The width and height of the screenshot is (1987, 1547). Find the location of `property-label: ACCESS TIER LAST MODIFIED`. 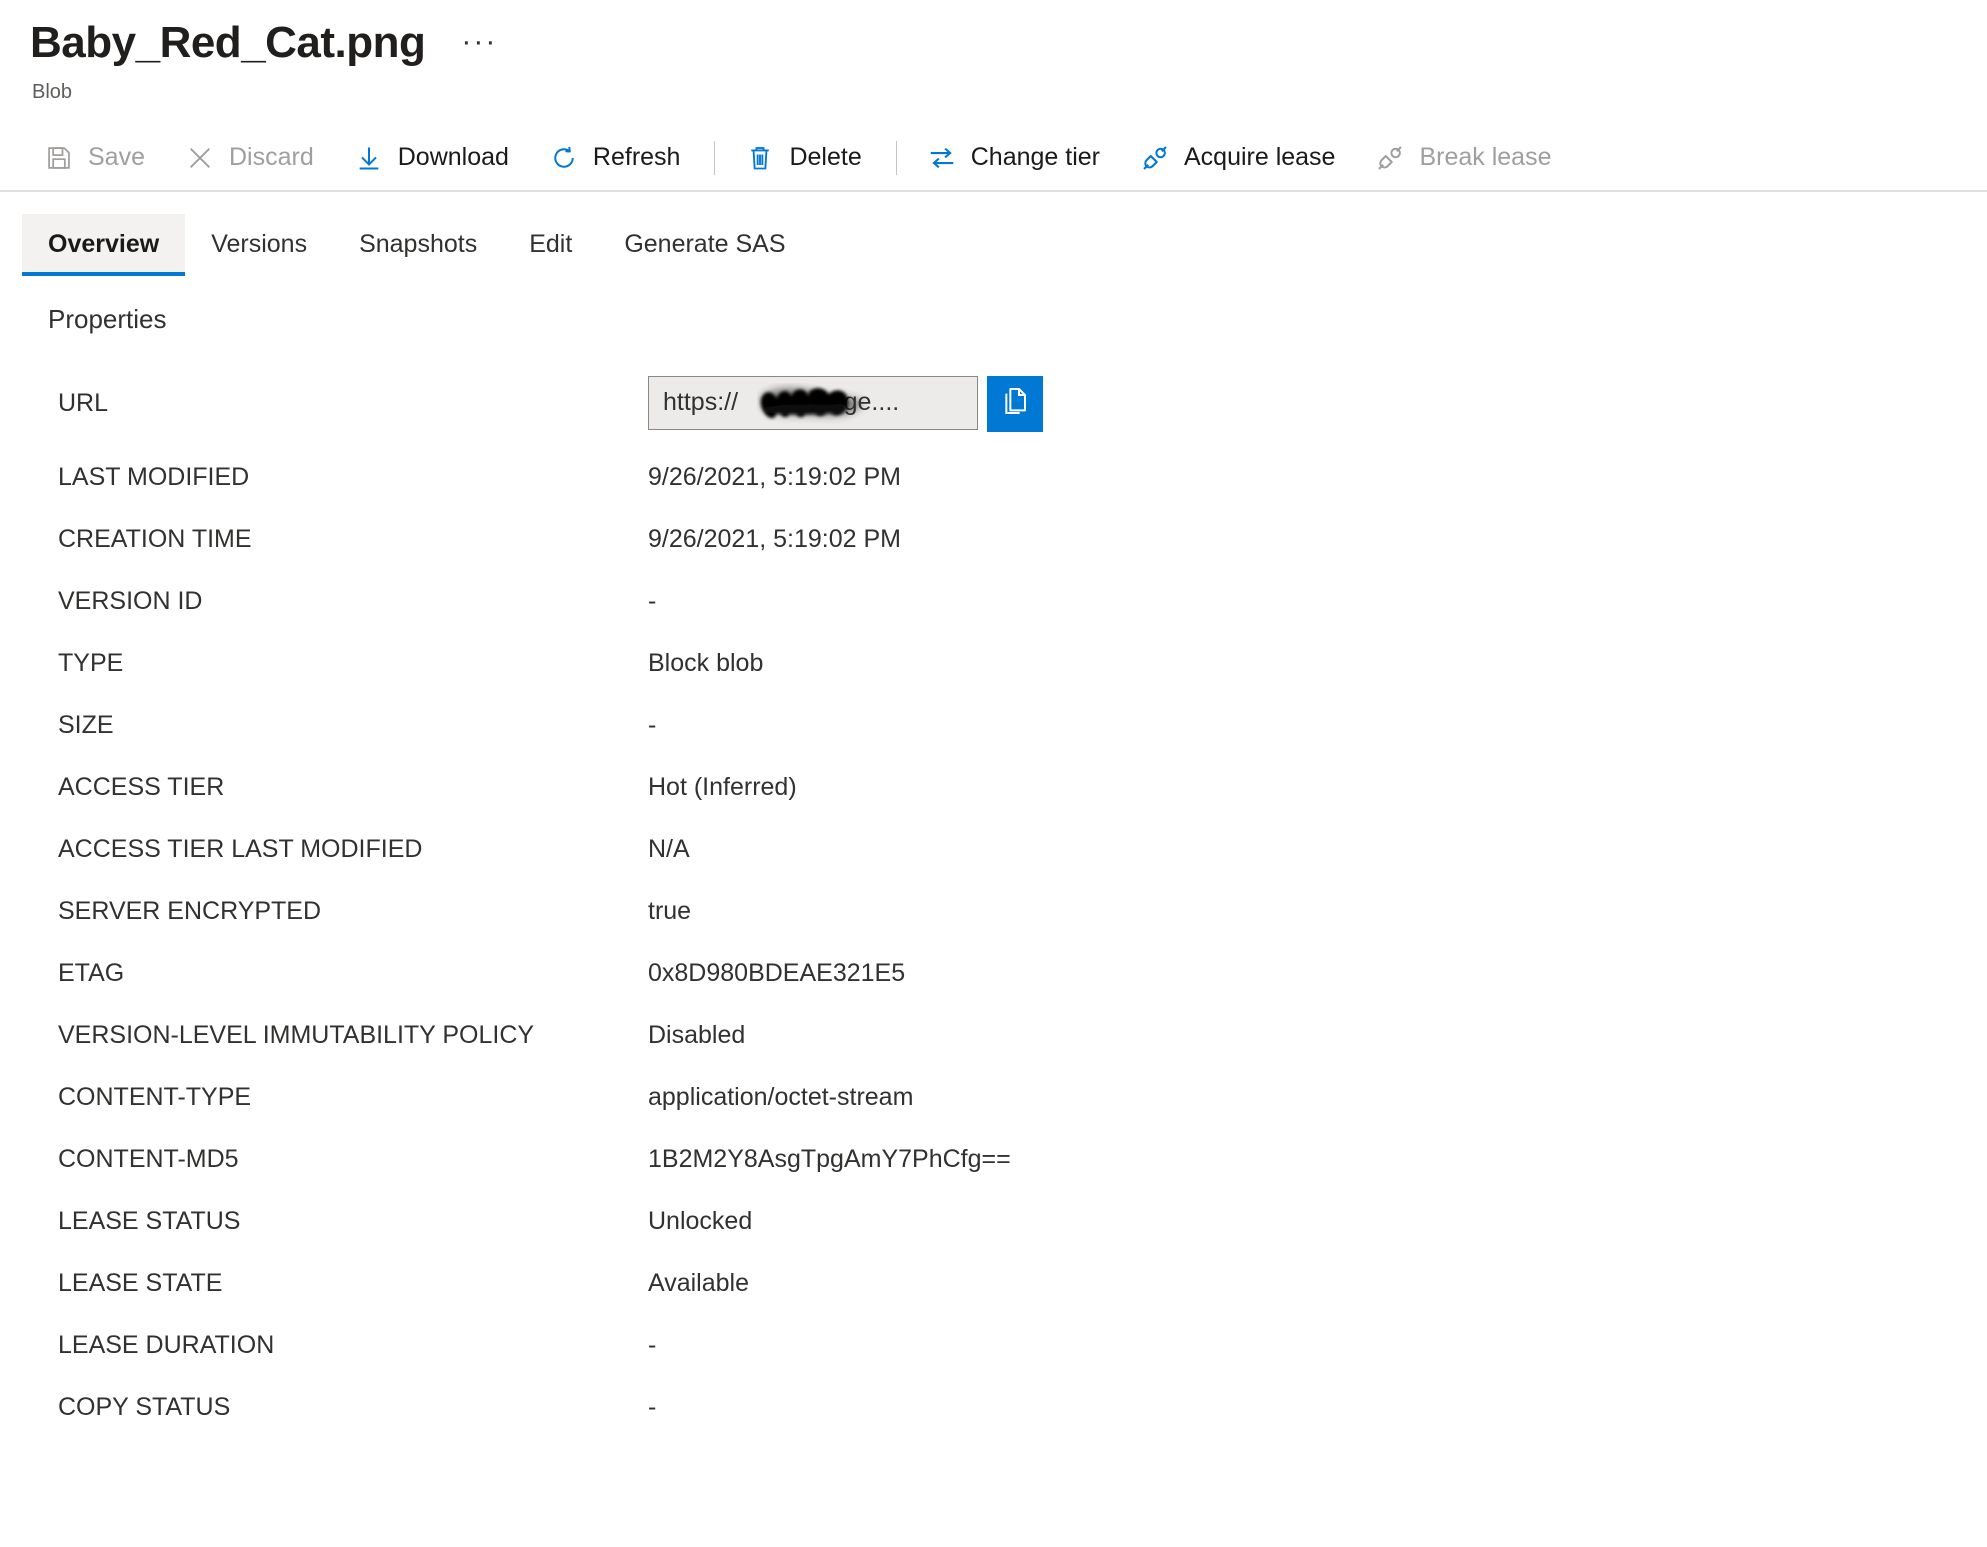

property-label: ACCESS TIER LAST MODIFIED is located at coordinates (240, 849).